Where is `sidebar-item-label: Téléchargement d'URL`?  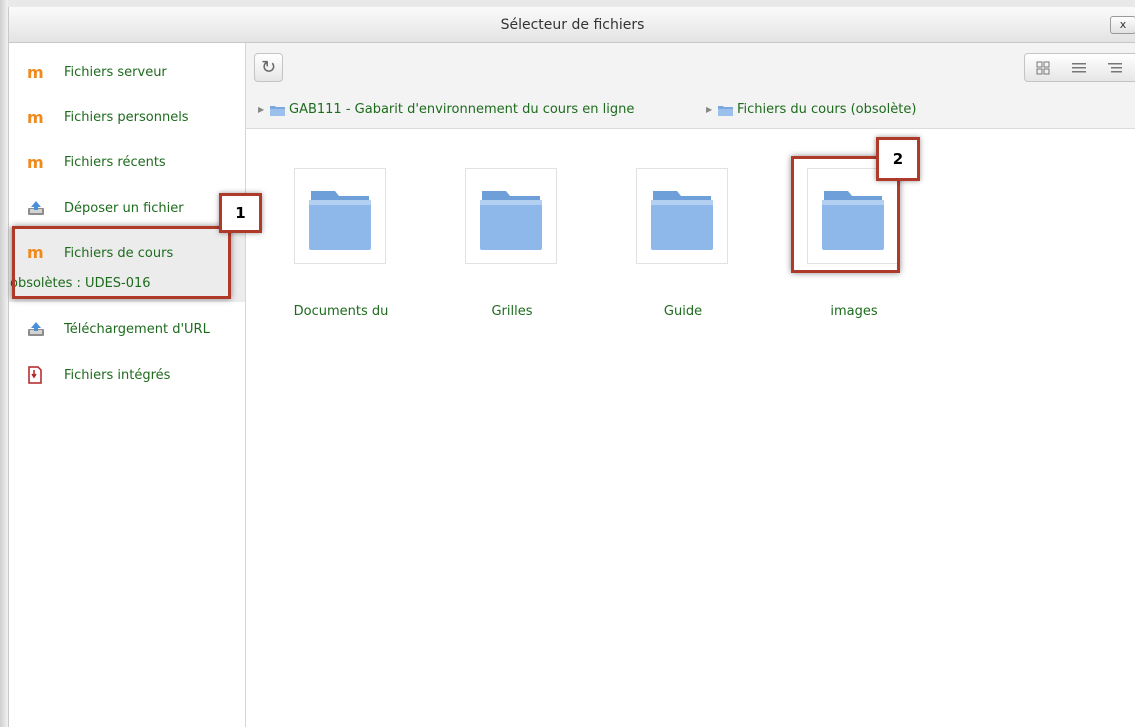
sidebar-item-label: Téléchargement d'URL is located at coordinates (137, 329).